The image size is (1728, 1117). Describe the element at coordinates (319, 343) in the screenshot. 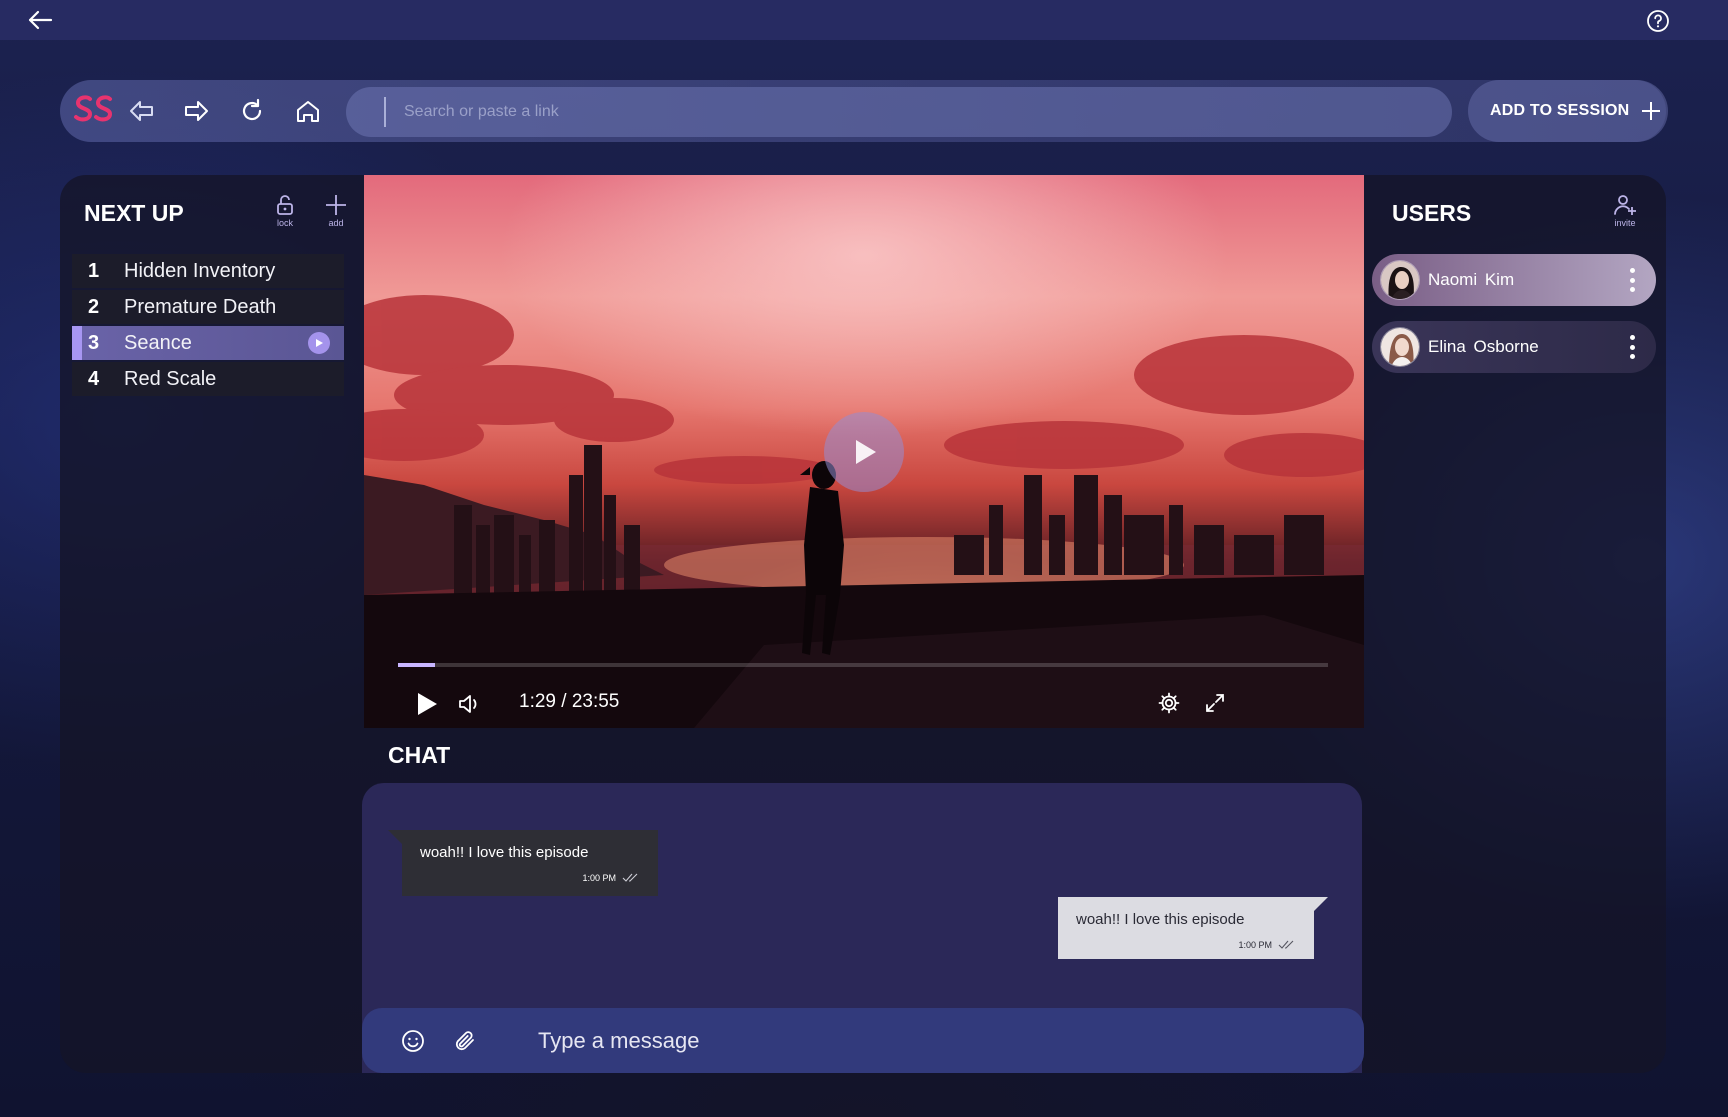

I see `now-playing-icon` at that location.